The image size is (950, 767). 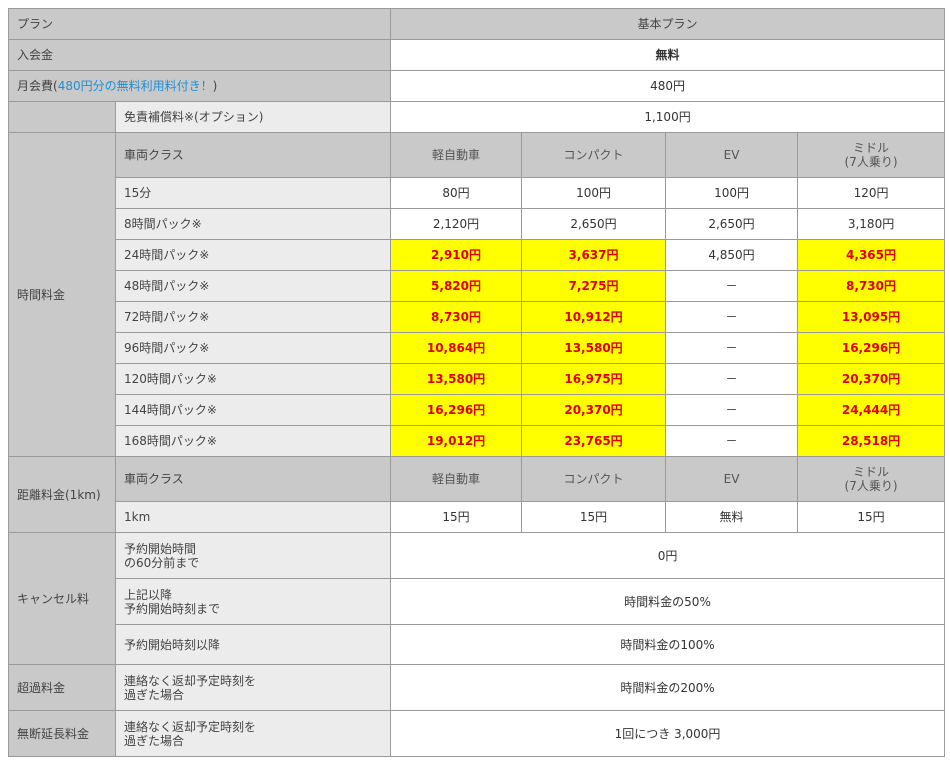 I want to click on extension-fee-section: 無断延長料金, so click(x=62, y=733).